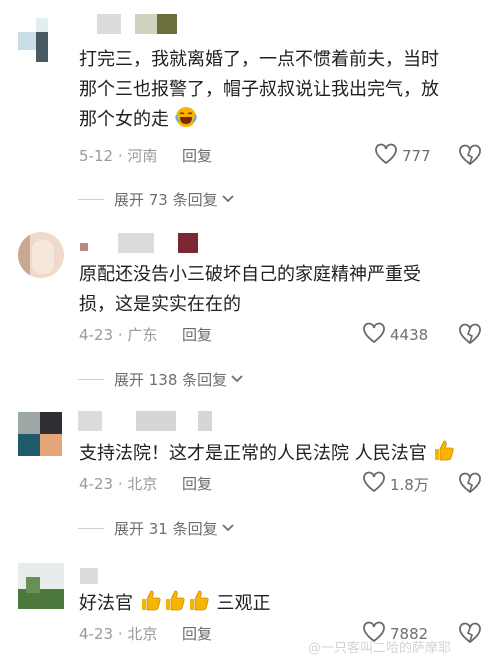 The image size is (500, 667). I want to click on like-button: 777, so click(402, 156).